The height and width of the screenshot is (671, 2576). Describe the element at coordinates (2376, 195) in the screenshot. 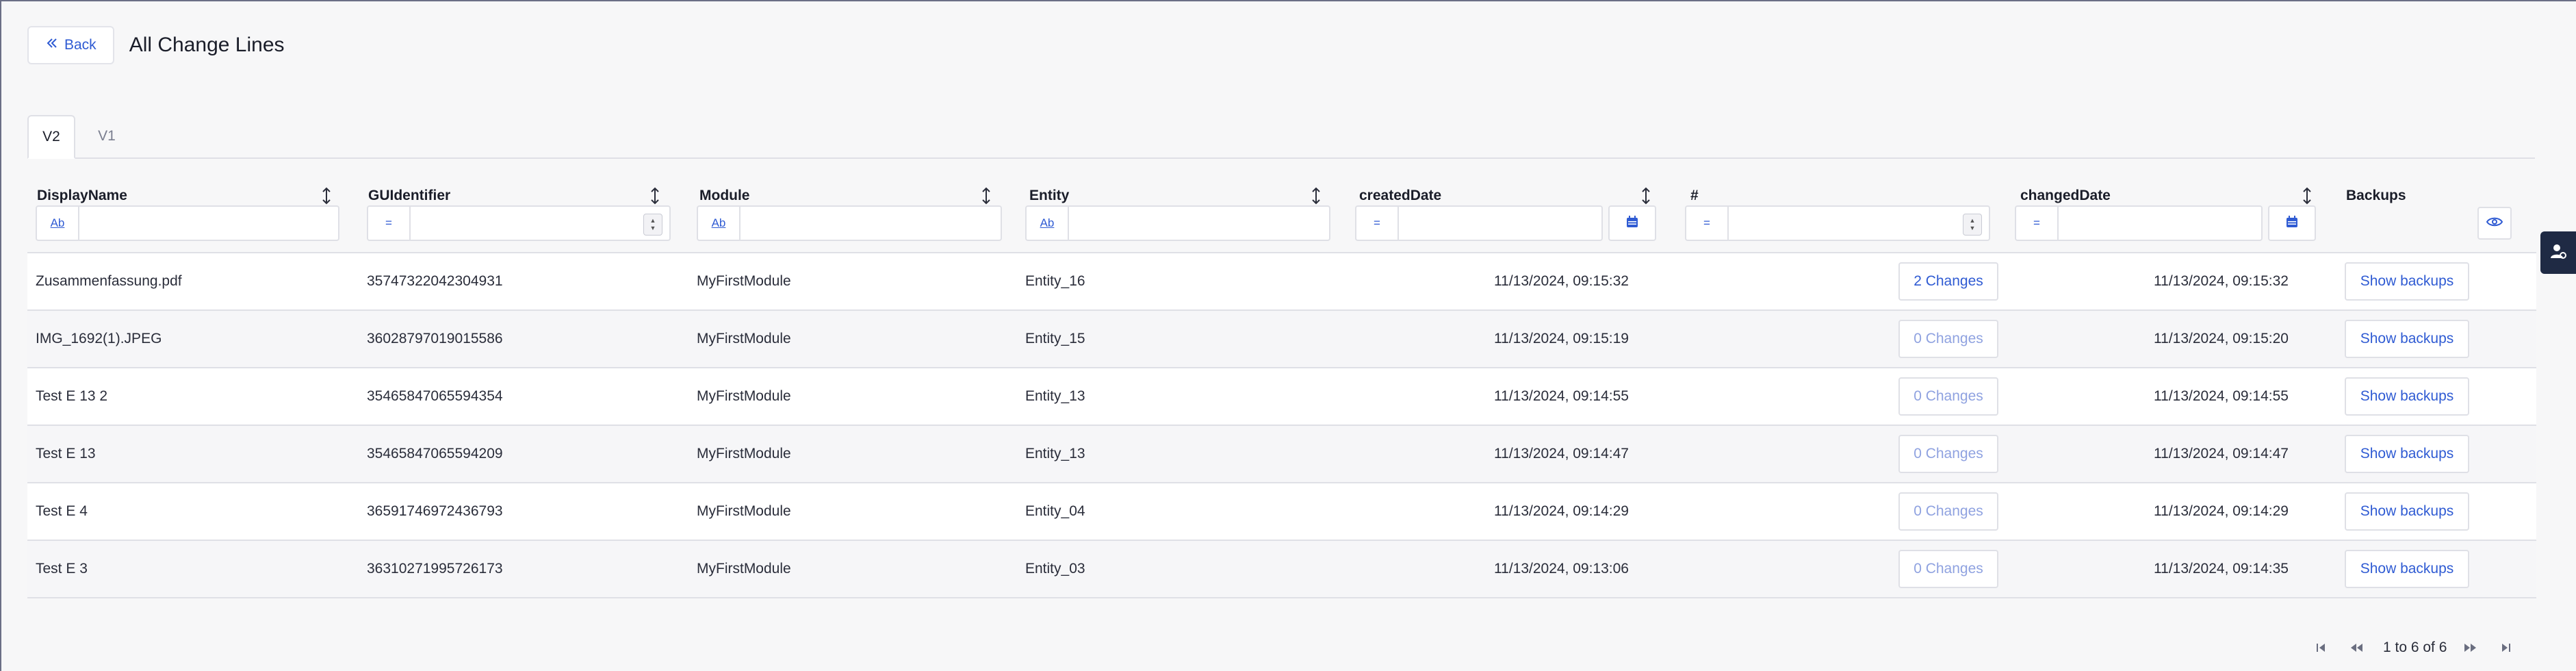

I see `column-title: Backups` at that location.